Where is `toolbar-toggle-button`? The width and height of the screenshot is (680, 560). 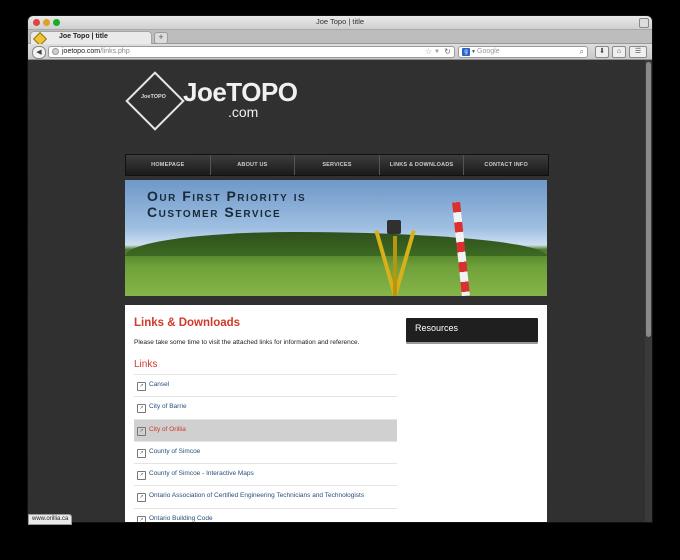
toolbar-toggle-button is located at coordinates (644, 23).